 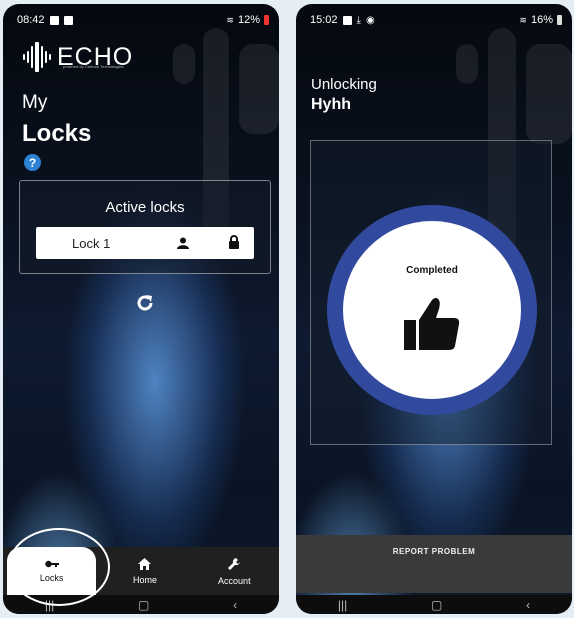 What do you see at coordinates (145, 564) in the screenshot?
I see `home-icon` at bounding box center [145, 564].